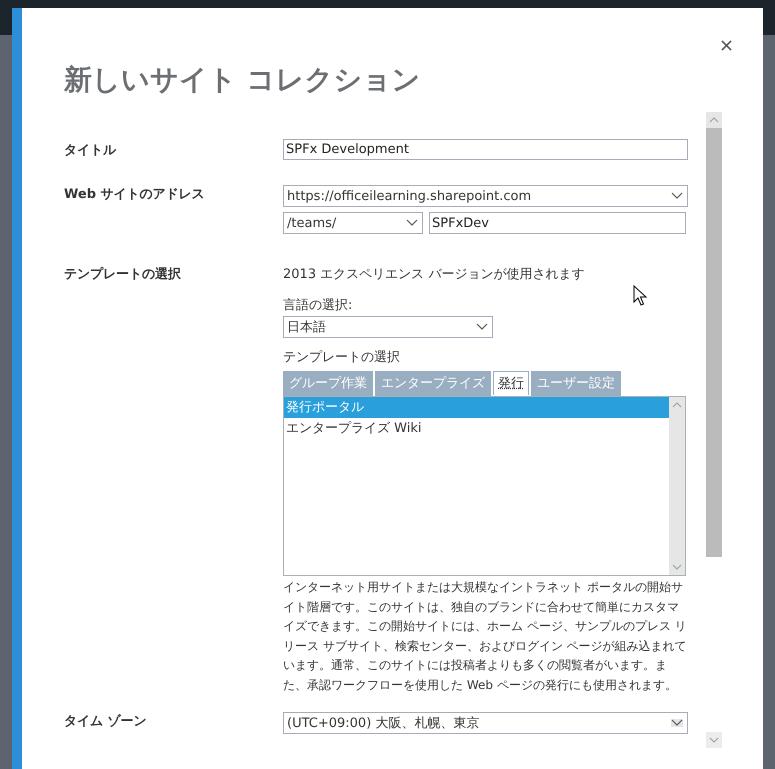 The image size is (775, 769). What do you see at coordinates (714, 430) in the screenshot?
I see `scrollbar` at bounding box center [714, 430].